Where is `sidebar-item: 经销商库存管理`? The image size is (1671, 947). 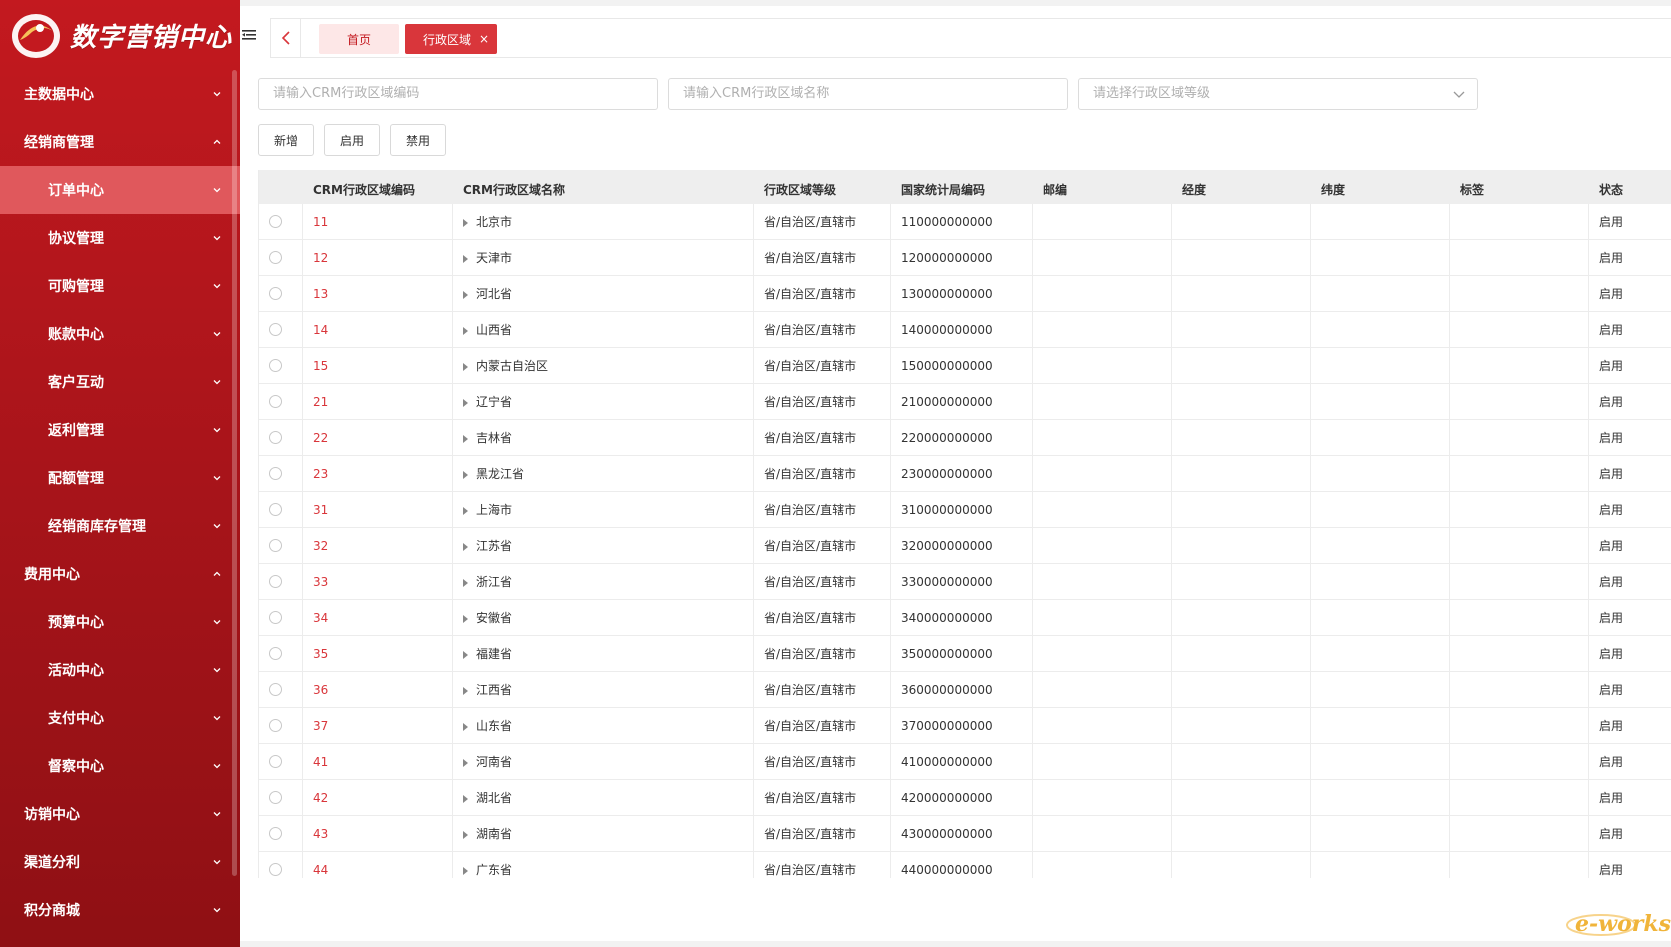 sidebar-item: 经销商库存管理 is located at coordinates (120, 526).